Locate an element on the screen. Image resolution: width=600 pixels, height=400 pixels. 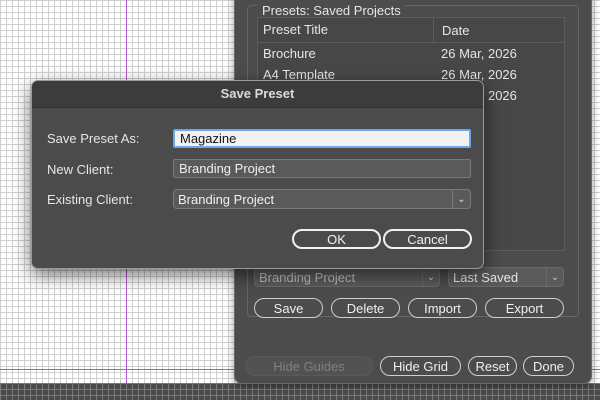
reset-button: Reset is located at coordinates (492, 366).